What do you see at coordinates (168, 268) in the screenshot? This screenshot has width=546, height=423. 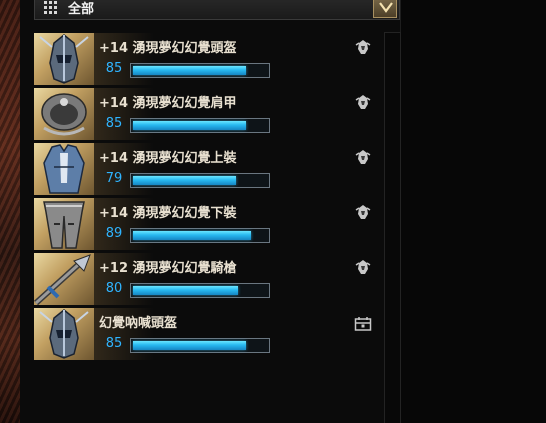 I see `item-name: +12 湧現夢幻幻覺騎槍` at bounding box center [168, 268].